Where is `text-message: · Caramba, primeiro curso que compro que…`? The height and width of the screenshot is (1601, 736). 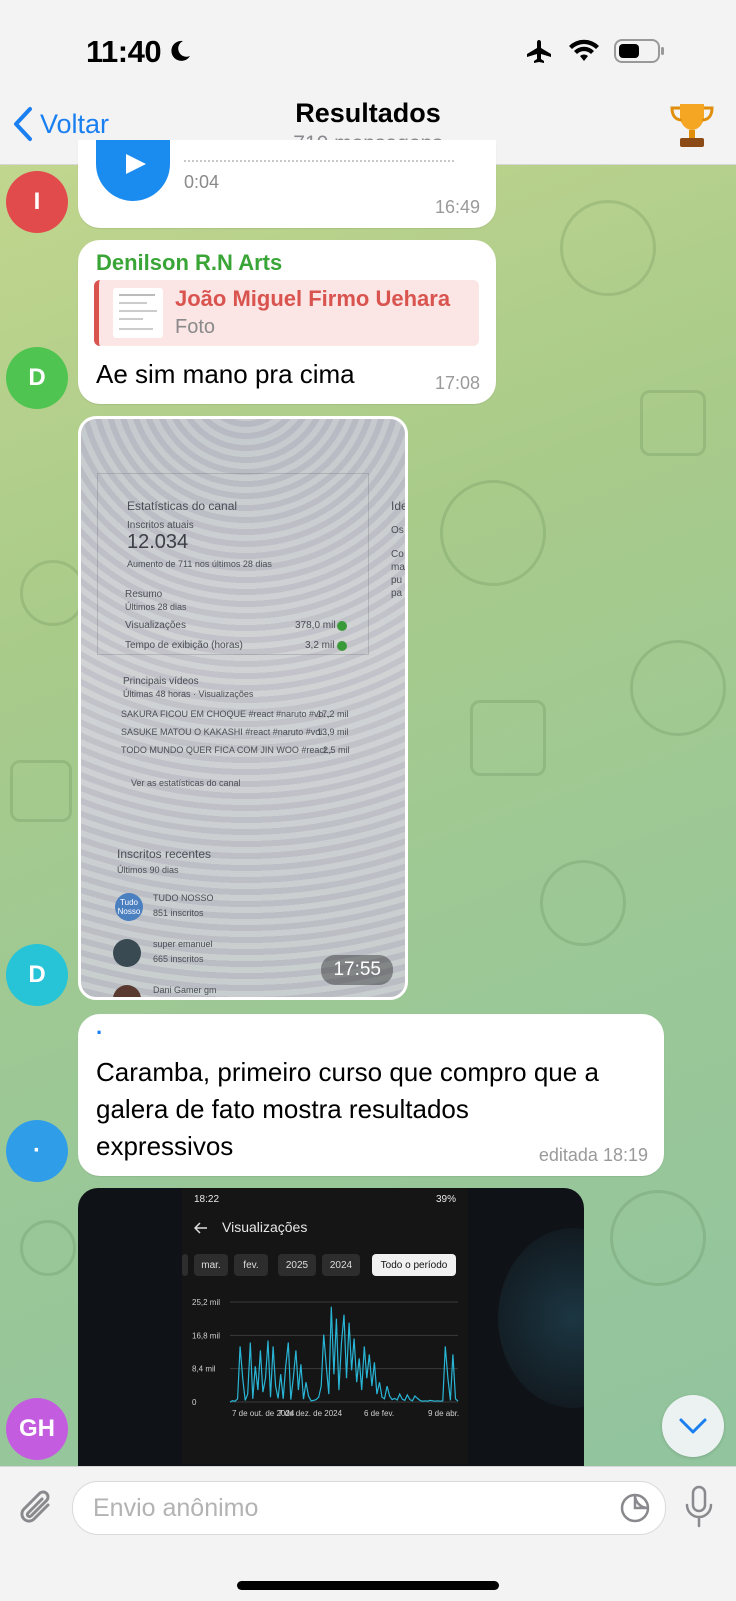 text-message: · Caramba, primeiro curso que compro que… is located at coordinates (371, 1095).